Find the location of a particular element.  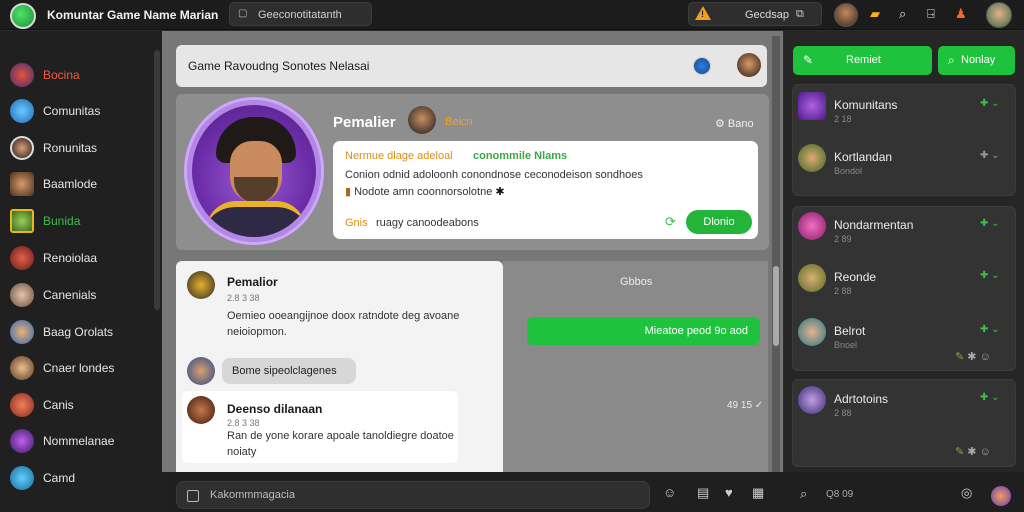

pencil-icon: ✎ is located at coordinates (808, 60).